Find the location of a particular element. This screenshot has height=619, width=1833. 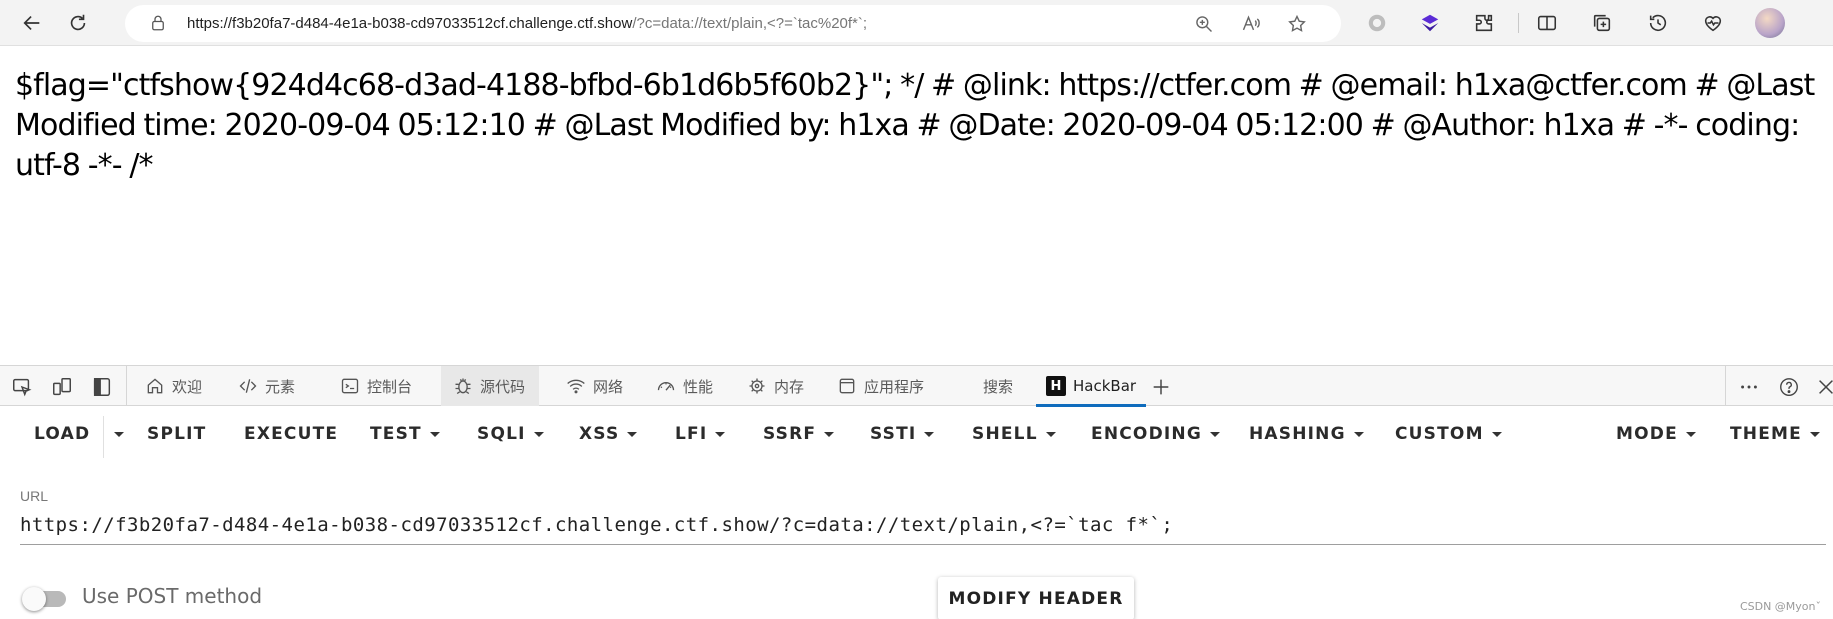

tab-welcome: 欢迎 is located at coordinates (173, 386).